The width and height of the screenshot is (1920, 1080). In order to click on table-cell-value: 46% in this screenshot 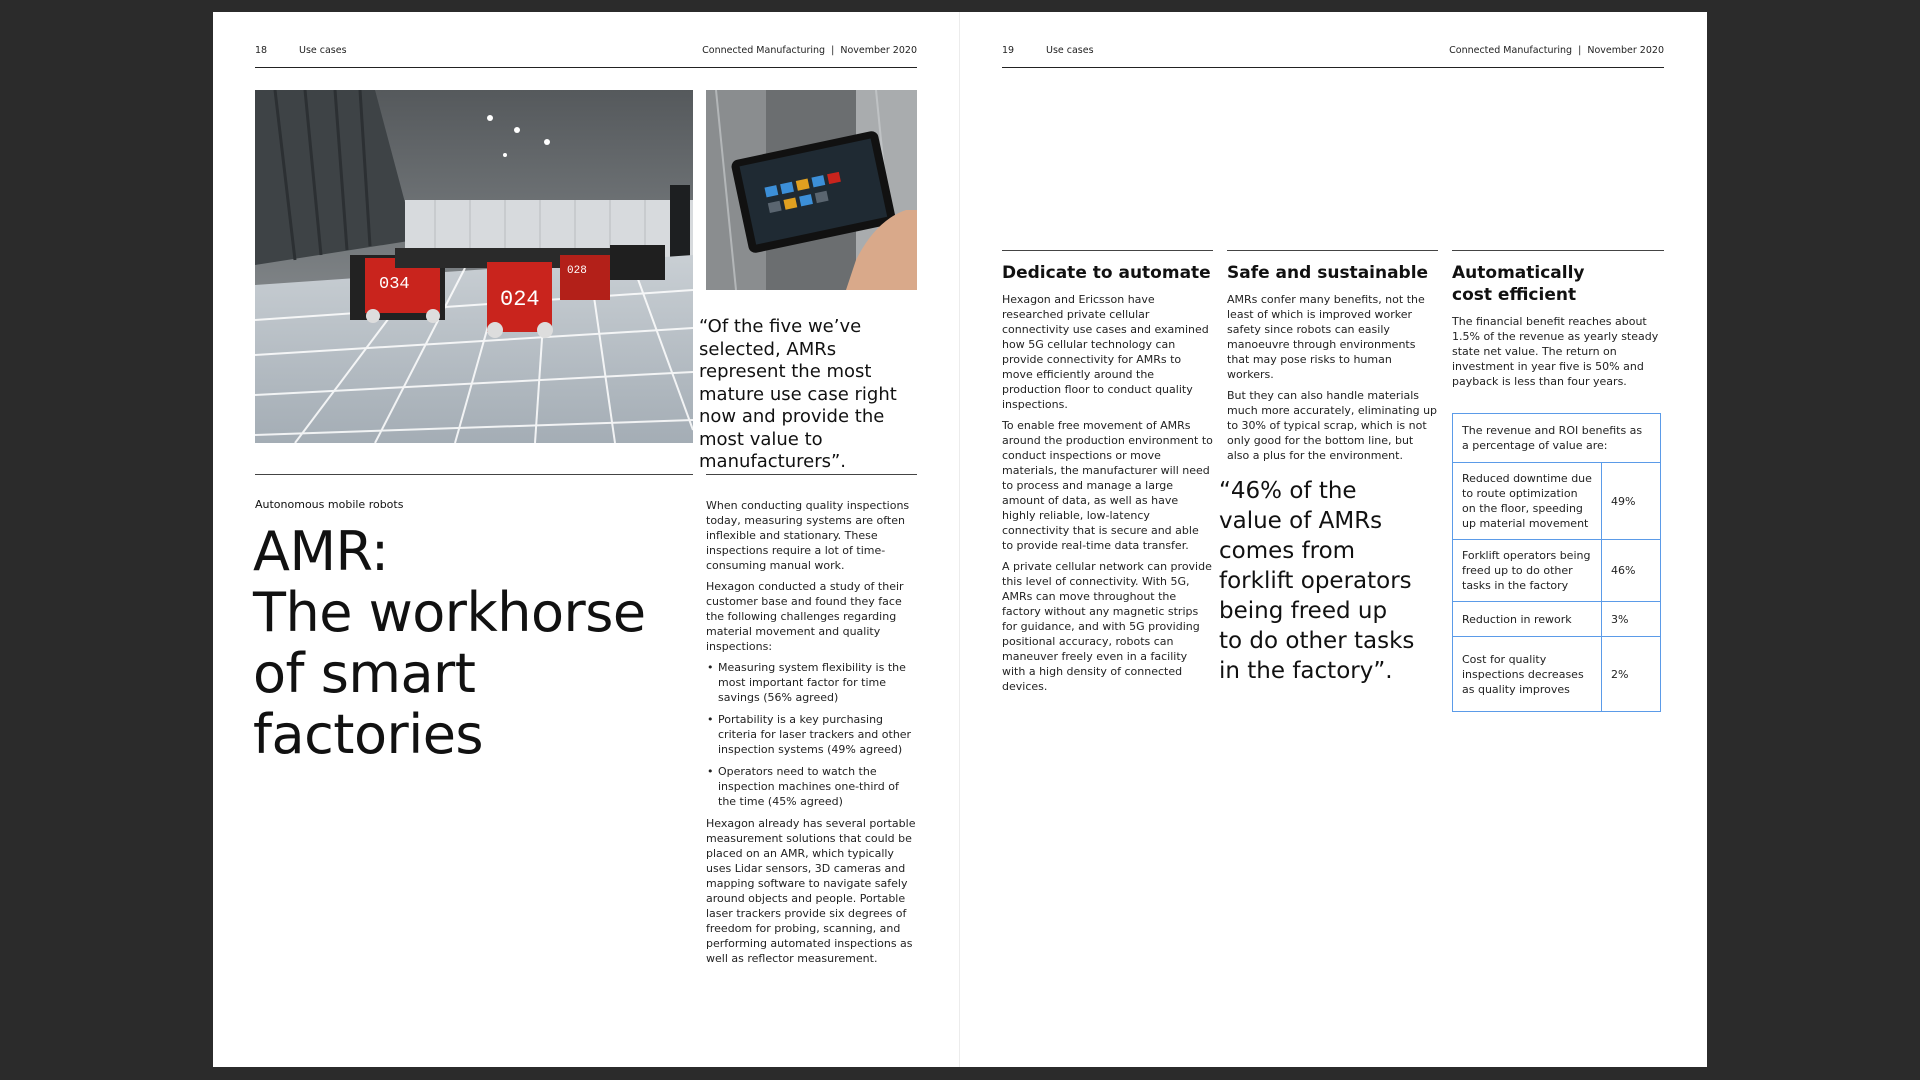, I will do `click(1631, 570)`.